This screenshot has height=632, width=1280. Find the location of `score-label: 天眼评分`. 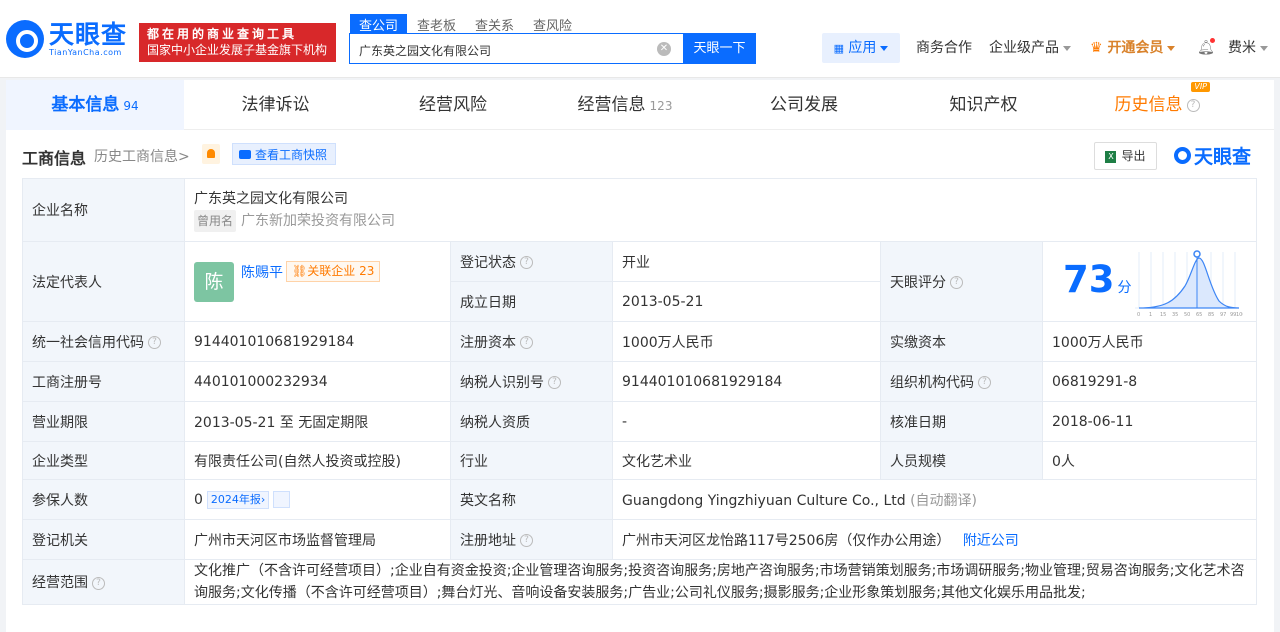

score-label: 天眼评分 is located at coordinates (918, 282).